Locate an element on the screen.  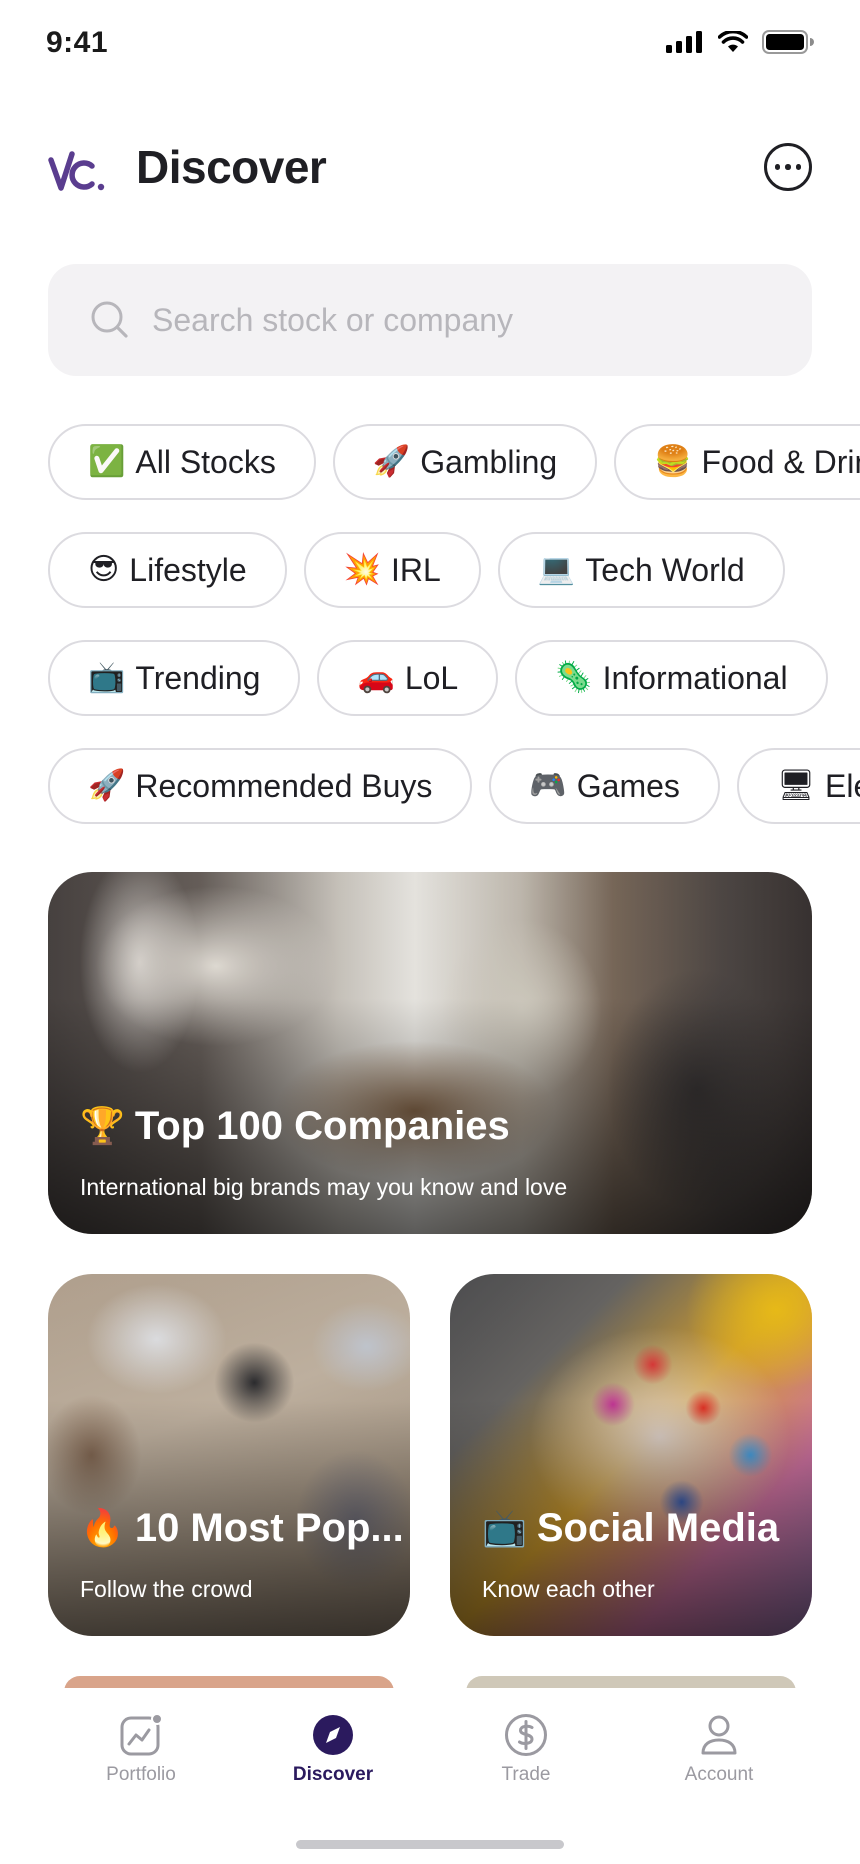
search-input is located at coordinates (462, 320).